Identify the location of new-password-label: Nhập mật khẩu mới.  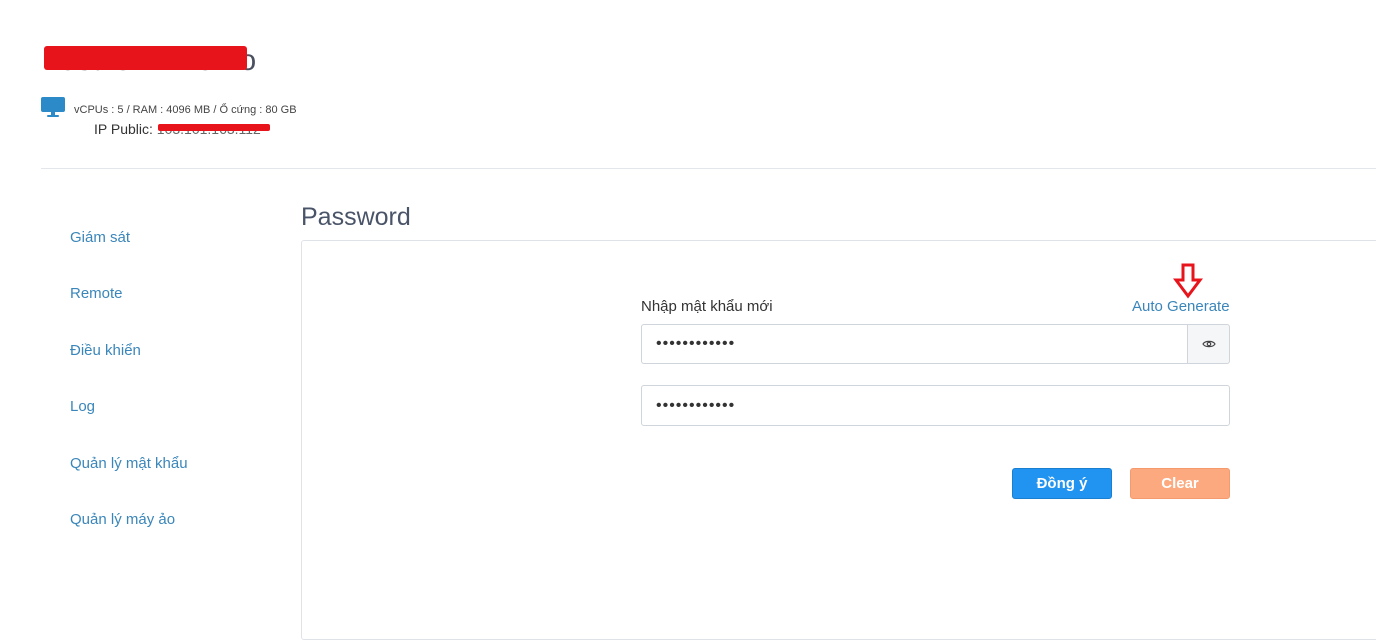
(707, 306).